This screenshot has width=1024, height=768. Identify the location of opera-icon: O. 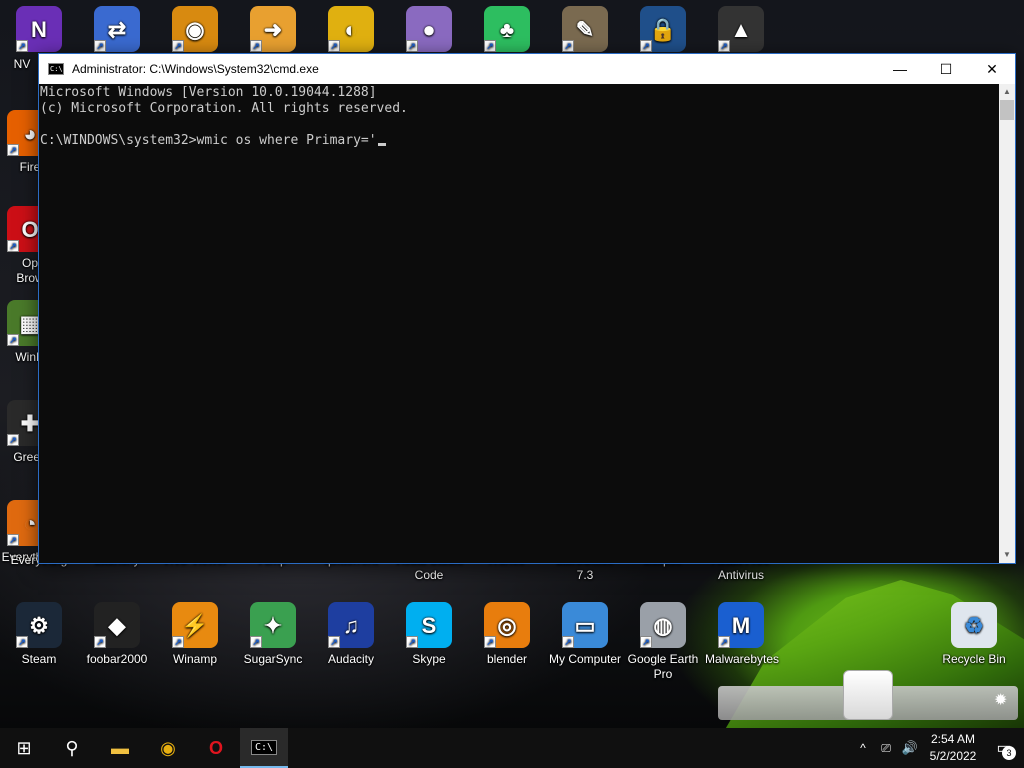
(215, 747).